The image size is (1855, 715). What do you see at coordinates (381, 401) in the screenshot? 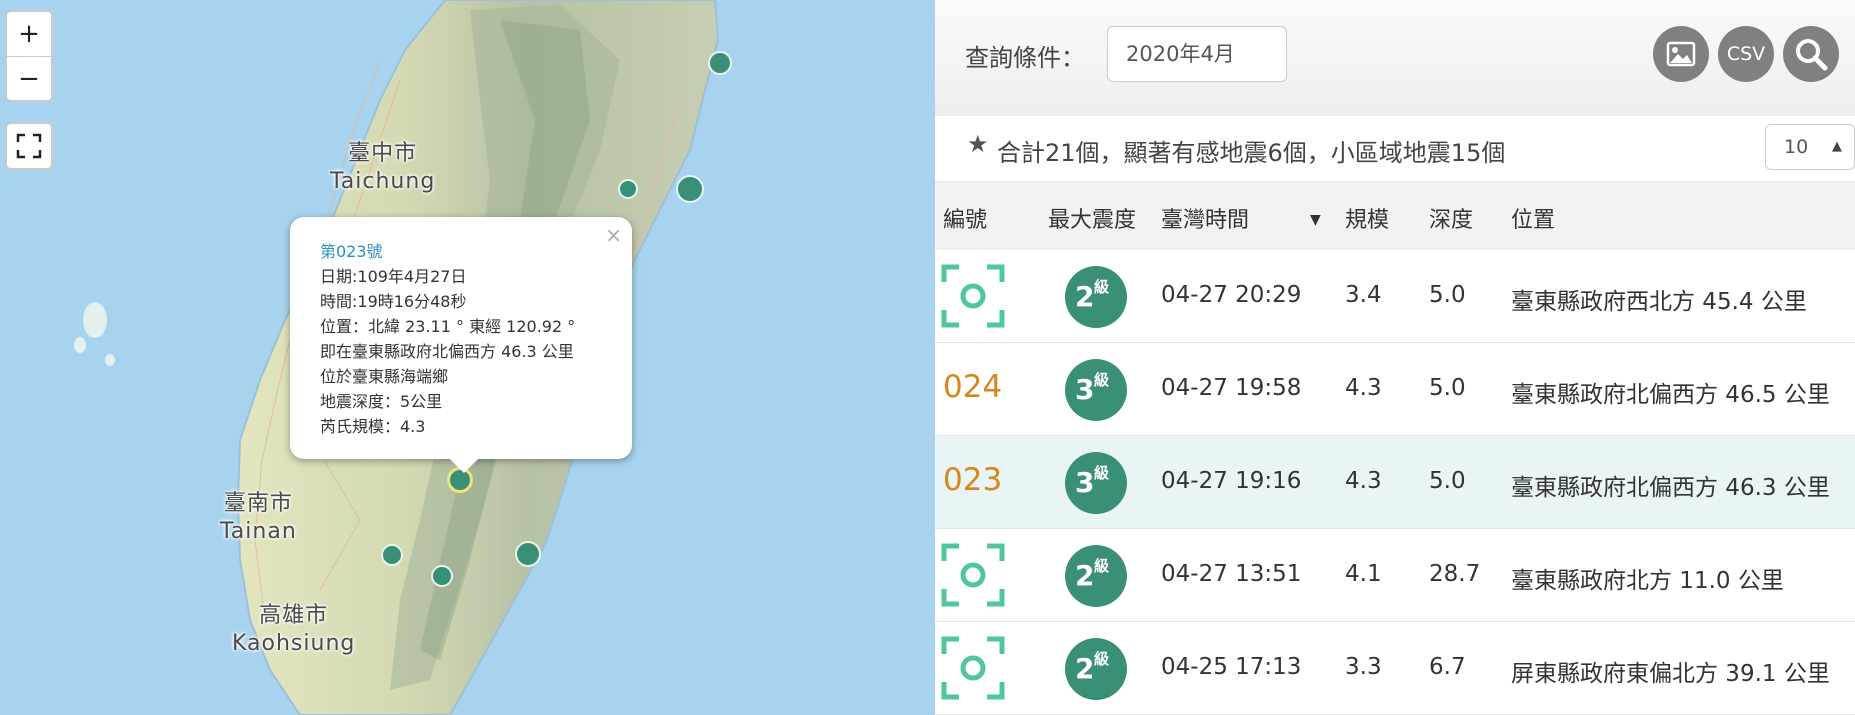
I see `popup-depth: 地震深度：5公里` at bounding box center [381, 401].